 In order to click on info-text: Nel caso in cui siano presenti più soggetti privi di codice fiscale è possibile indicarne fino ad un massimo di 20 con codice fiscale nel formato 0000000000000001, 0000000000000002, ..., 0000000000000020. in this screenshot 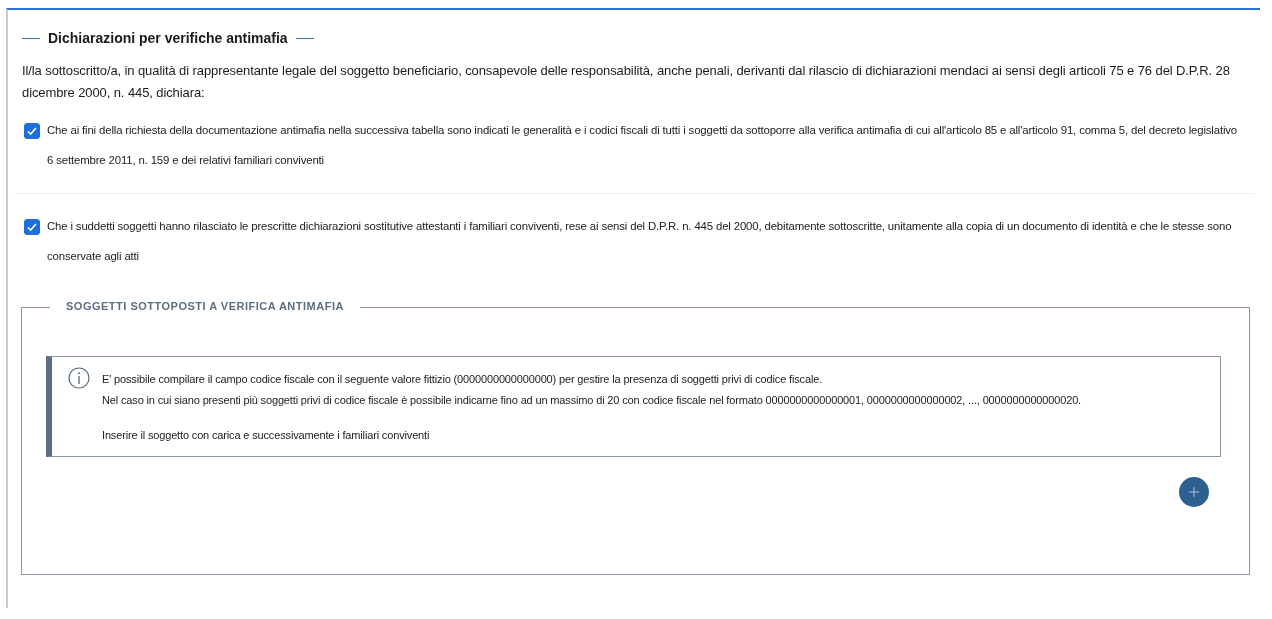, I will do `click(592, 400)`.